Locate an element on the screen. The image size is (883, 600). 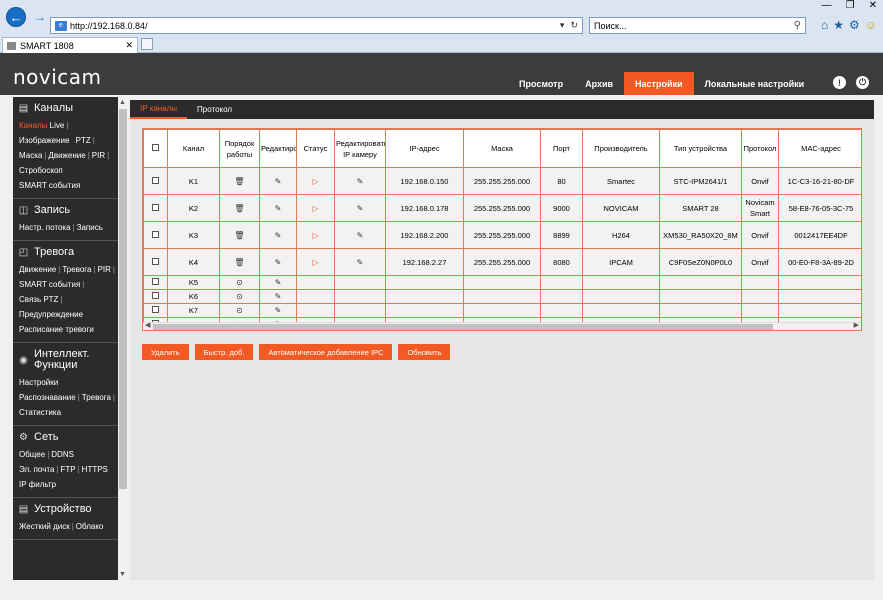
sidebar-item-pir: PIR is located at coordinates (98, 155).